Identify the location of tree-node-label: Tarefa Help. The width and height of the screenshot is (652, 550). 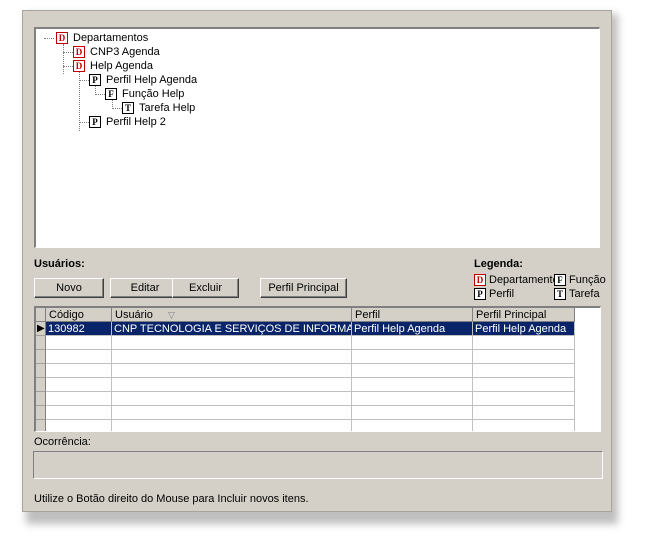
(167, 108).